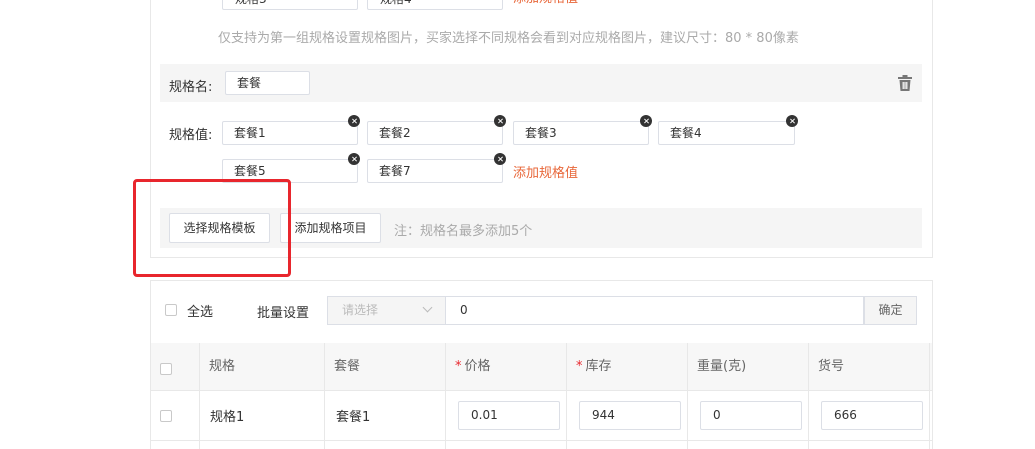  What do you see at coordinates (545, 4) in the screenshot?
I see `add-spec-value-link-clipped: 添加规格值` at bounding box center [545, 4].